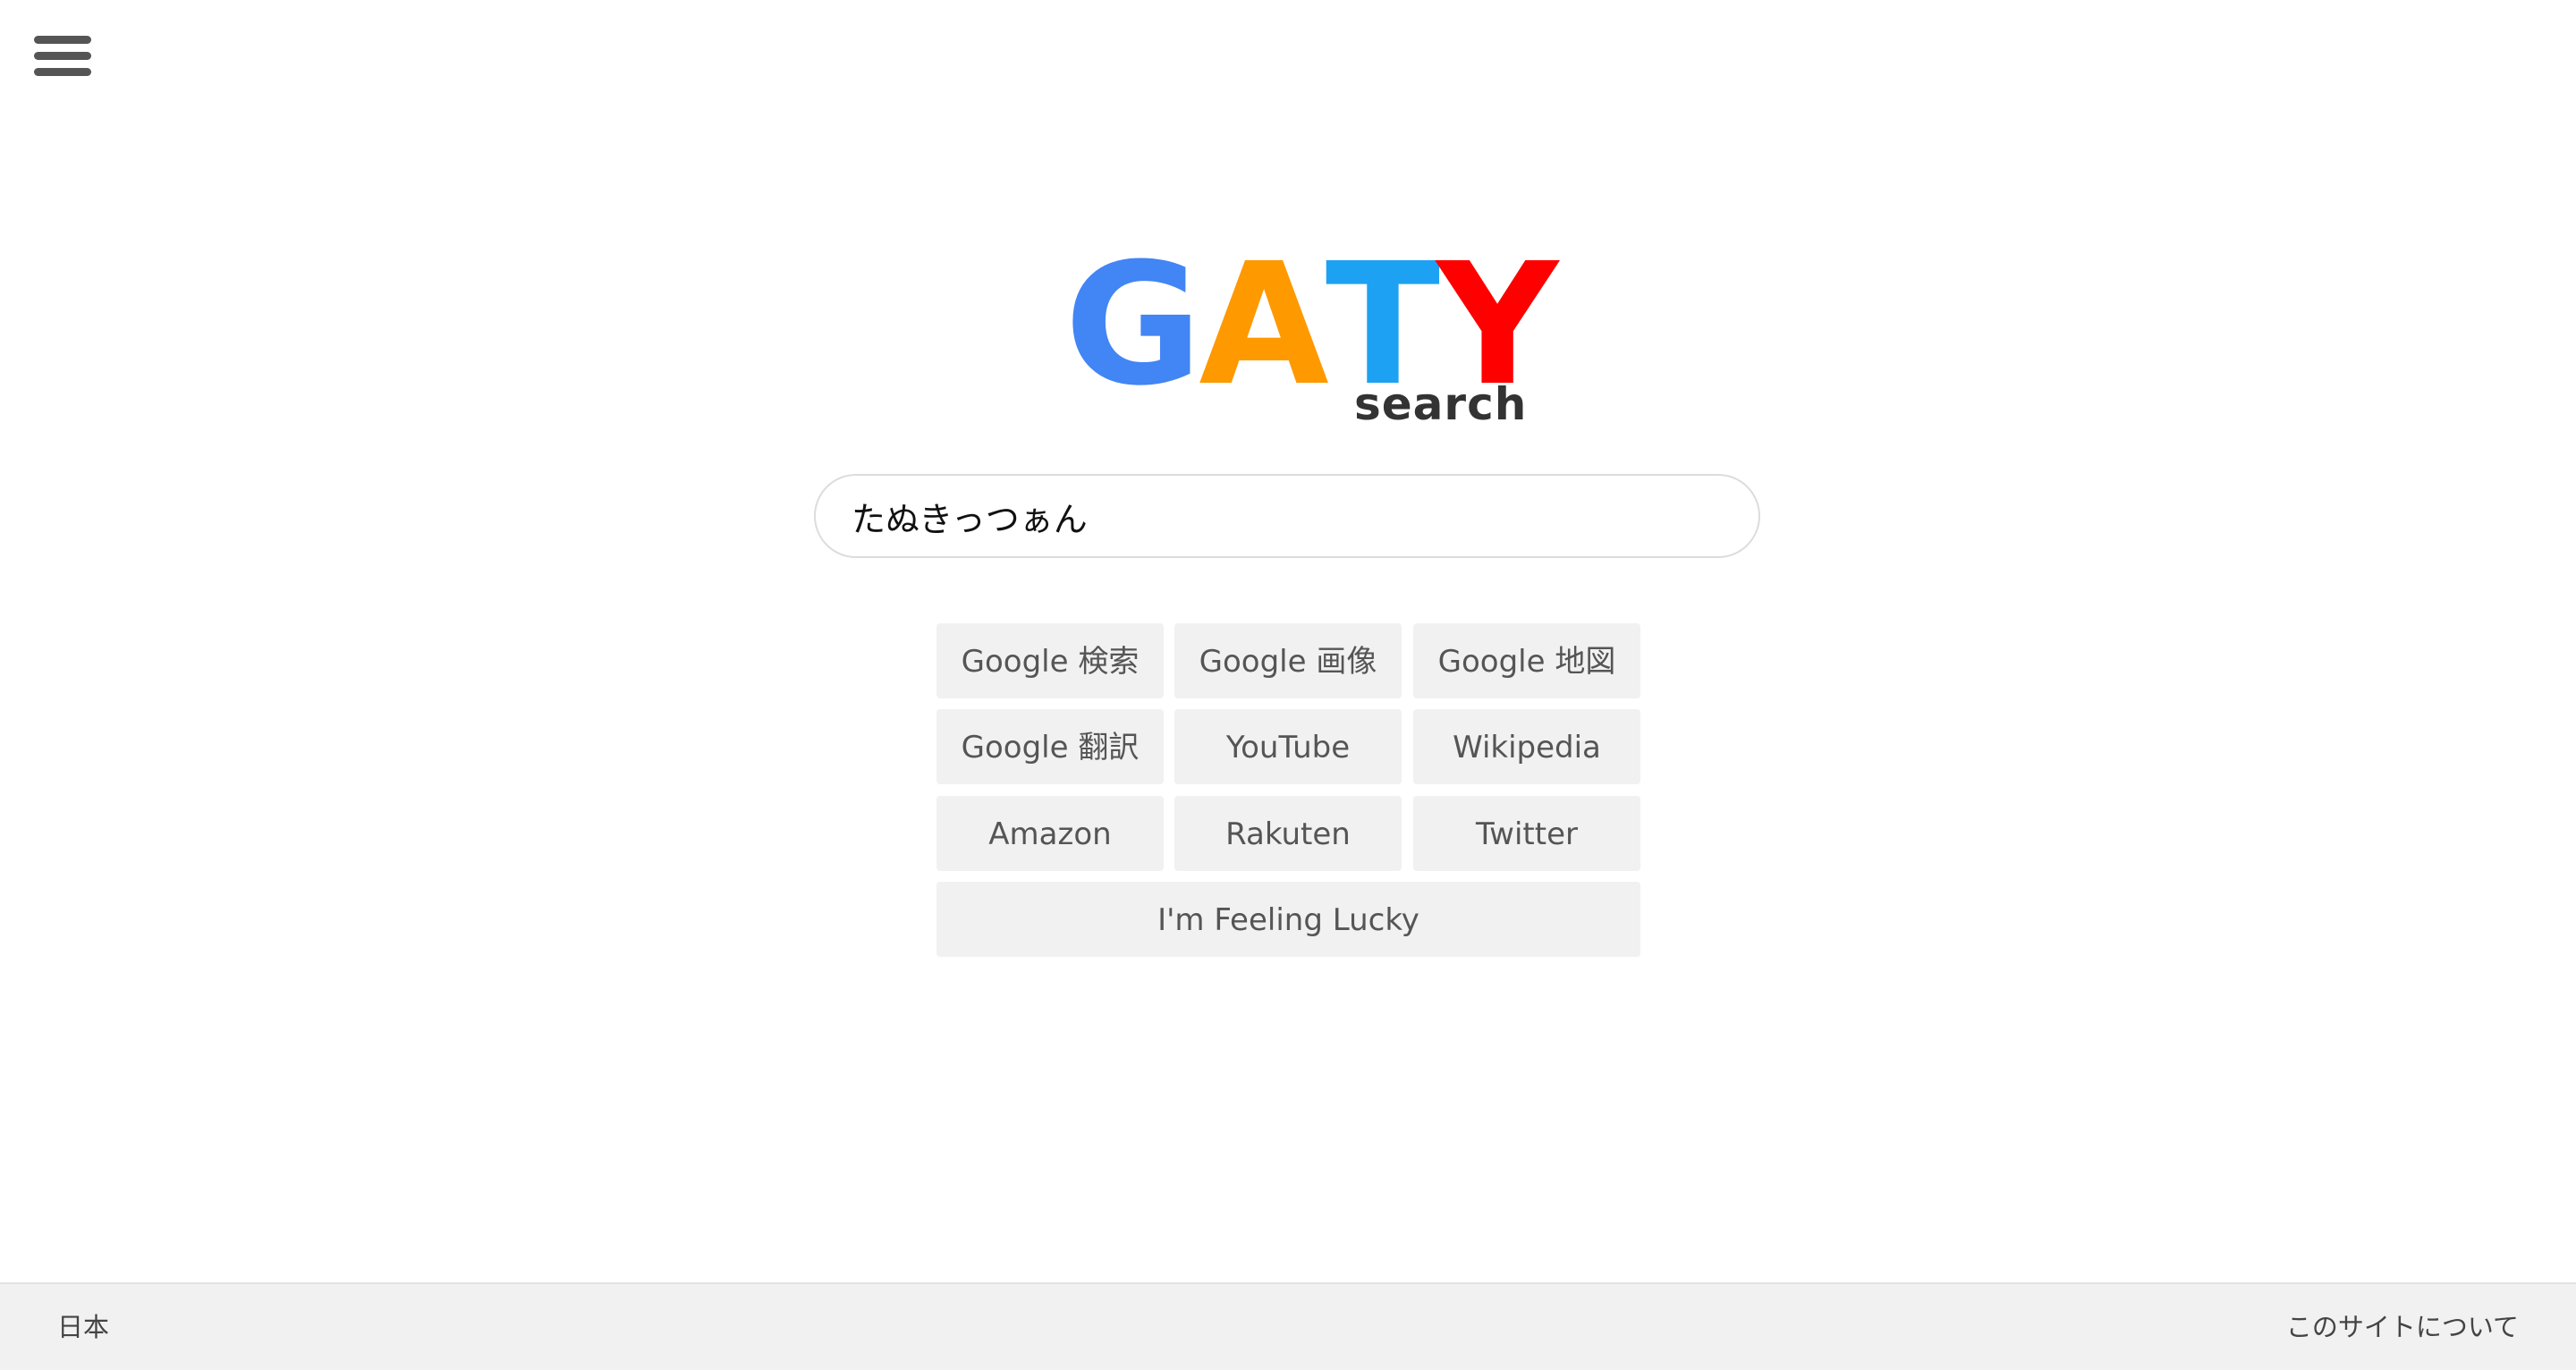 This screenshot has height=1370, width=2576. Describe the element at coordinates (2402, 1327) in the screenshot. I see `about-site-link: このサイトについて` at that location.